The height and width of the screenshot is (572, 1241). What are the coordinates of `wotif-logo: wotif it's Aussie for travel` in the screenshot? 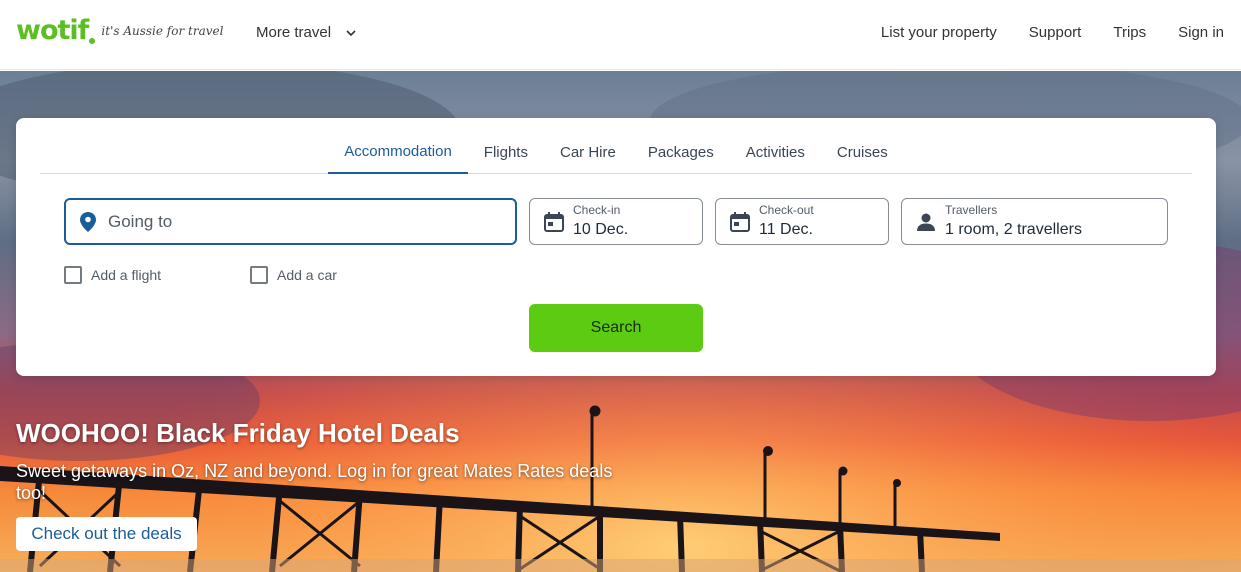 It's located at (119, 31).